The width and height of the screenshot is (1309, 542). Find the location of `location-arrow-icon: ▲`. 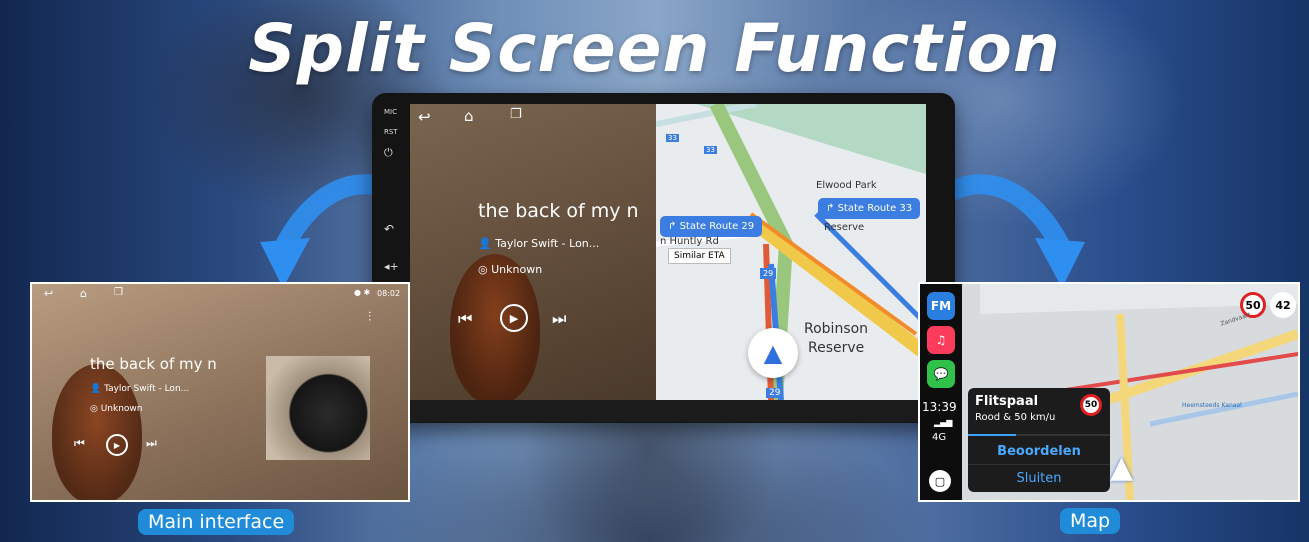

location-arrow-icon: ▲ is located at coordinates (773, 353).